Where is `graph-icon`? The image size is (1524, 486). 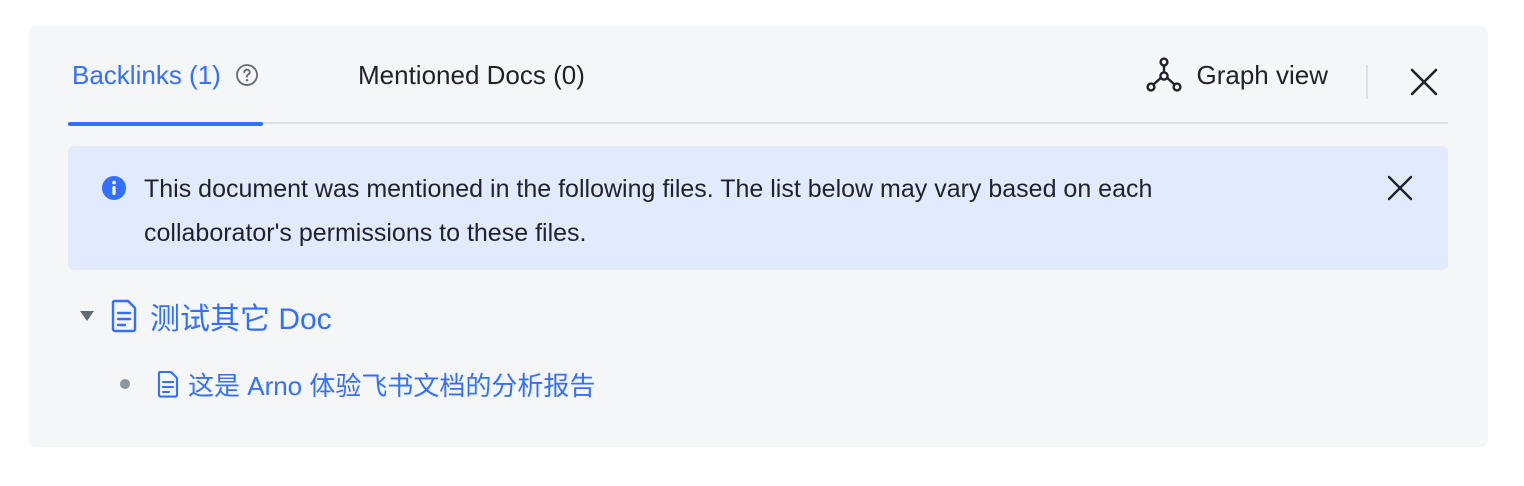 graph-icon is located at coordinates (1163, 74).